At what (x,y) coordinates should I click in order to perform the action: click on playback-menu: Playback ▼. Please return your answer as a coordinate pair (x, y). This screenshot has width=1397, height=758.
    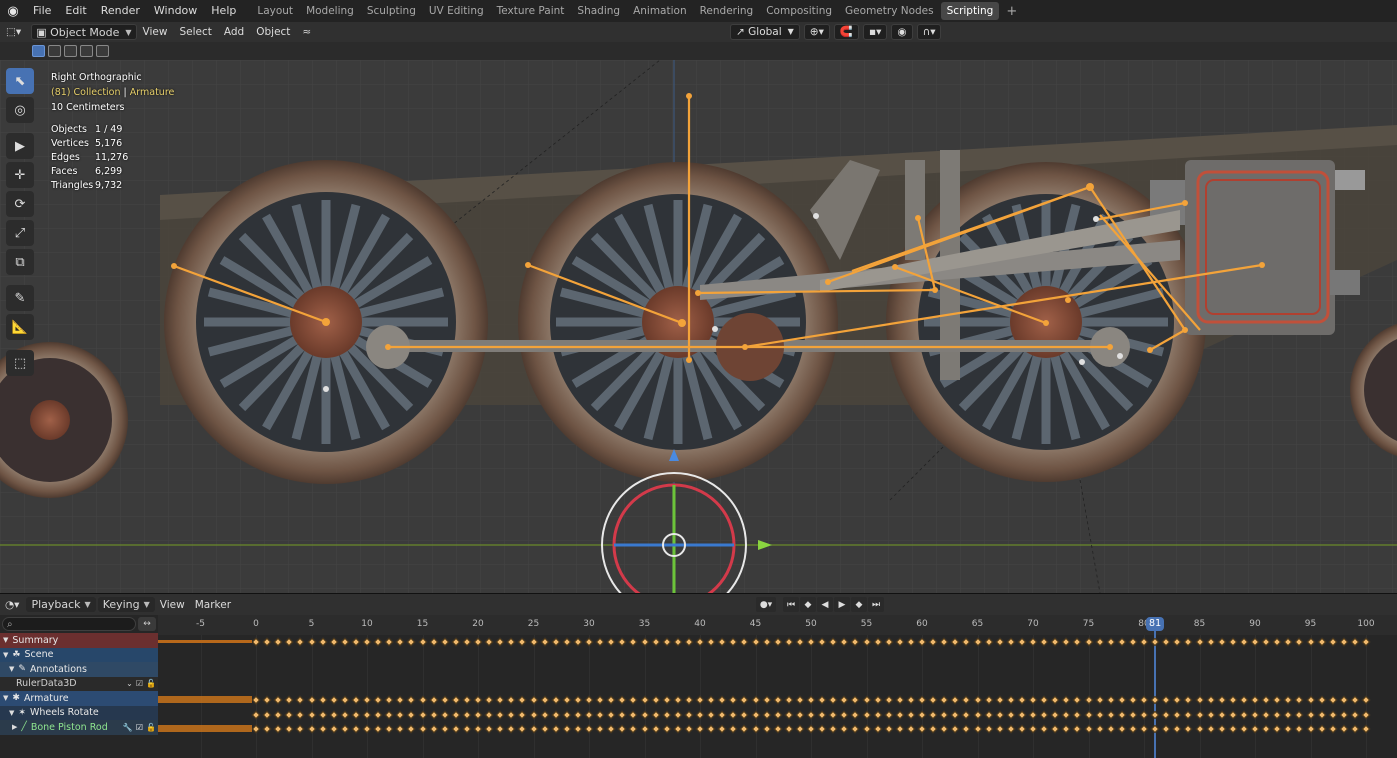
    Looking at the image, I should click on (61, 604).